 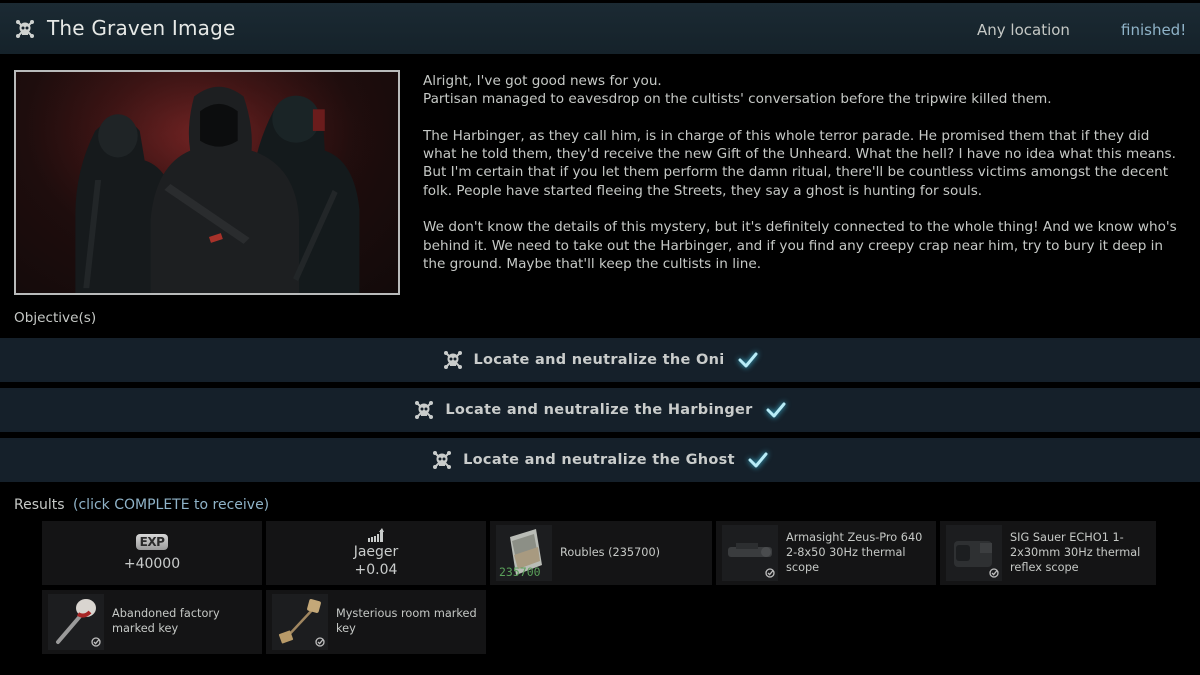 I want to click on reward-value: +40000, so click(x=152, y=564).